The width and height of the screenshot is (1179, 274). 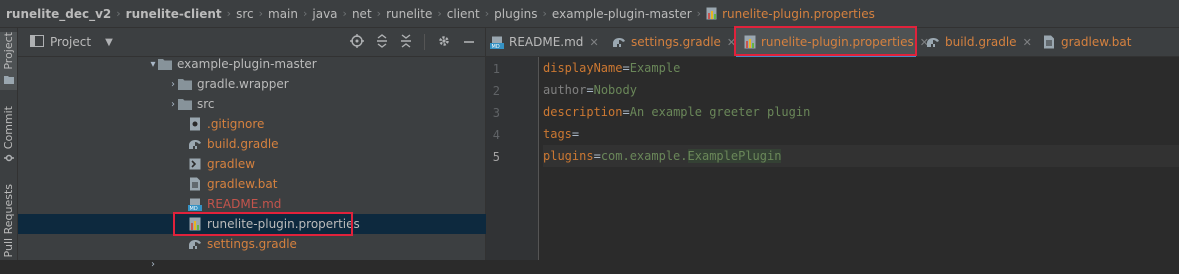 I want to click on tab-label: build.gradle, so click(x=981, y=42).